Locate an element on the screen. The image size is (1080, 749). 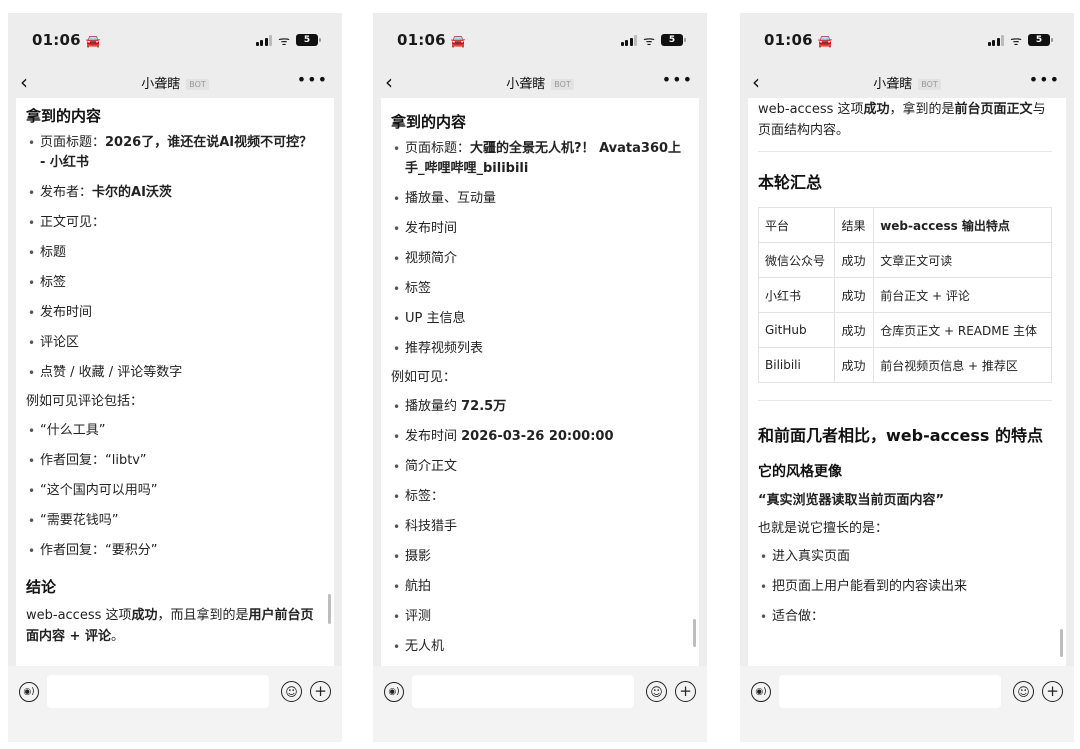
list-item: 作者回复：“要积分” is located at coordinates (173, 551).